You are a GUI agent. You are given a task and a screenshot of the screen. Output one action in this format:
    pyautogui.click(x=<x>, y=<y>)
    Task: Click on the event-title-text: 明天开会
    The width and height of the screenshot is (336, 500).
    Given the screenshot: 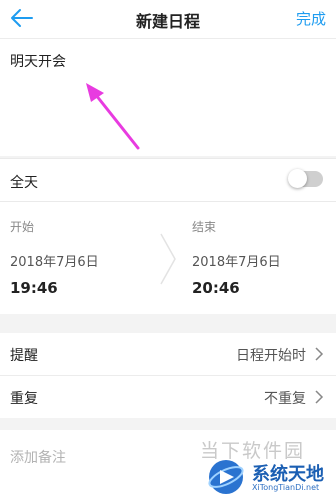 What is the action you would take?
    pyautogui.click(x=38, y=62)
    